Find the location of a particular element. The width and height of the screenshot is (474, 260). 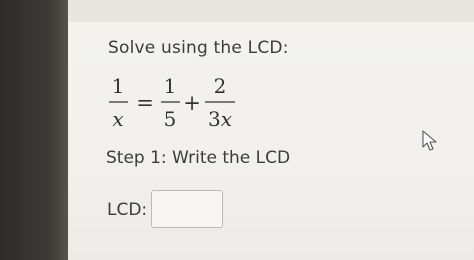

problem-instruction: Solve using the LCD: is located at coordinates (198, 48).